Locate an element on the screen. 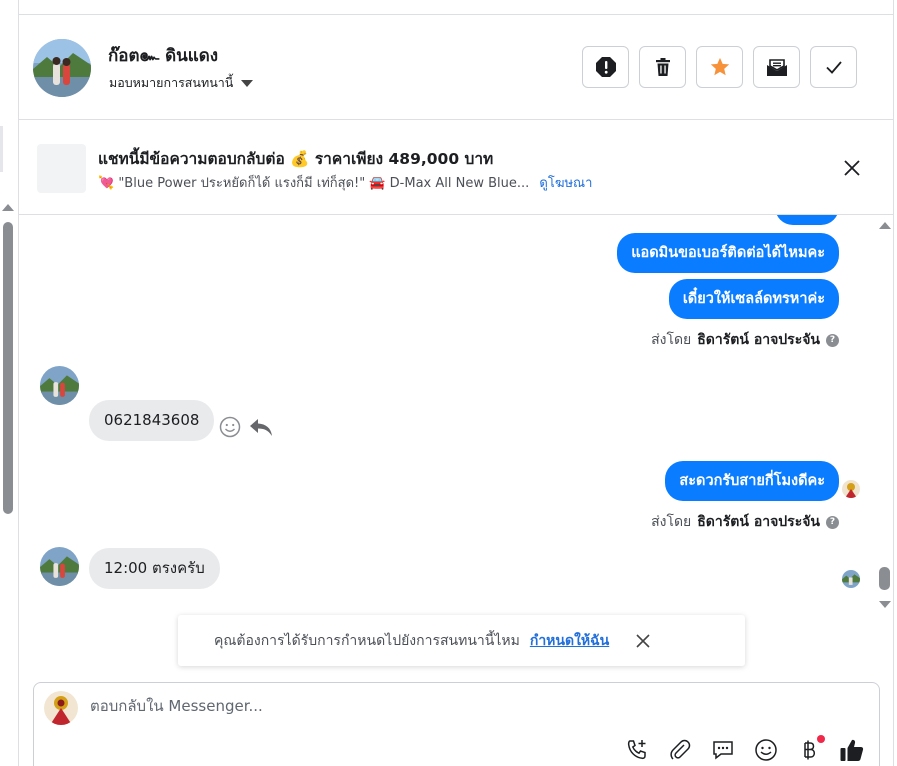 This screenshot has height=766, width=897. exclamation-icon is located at coordinates (605, 67).